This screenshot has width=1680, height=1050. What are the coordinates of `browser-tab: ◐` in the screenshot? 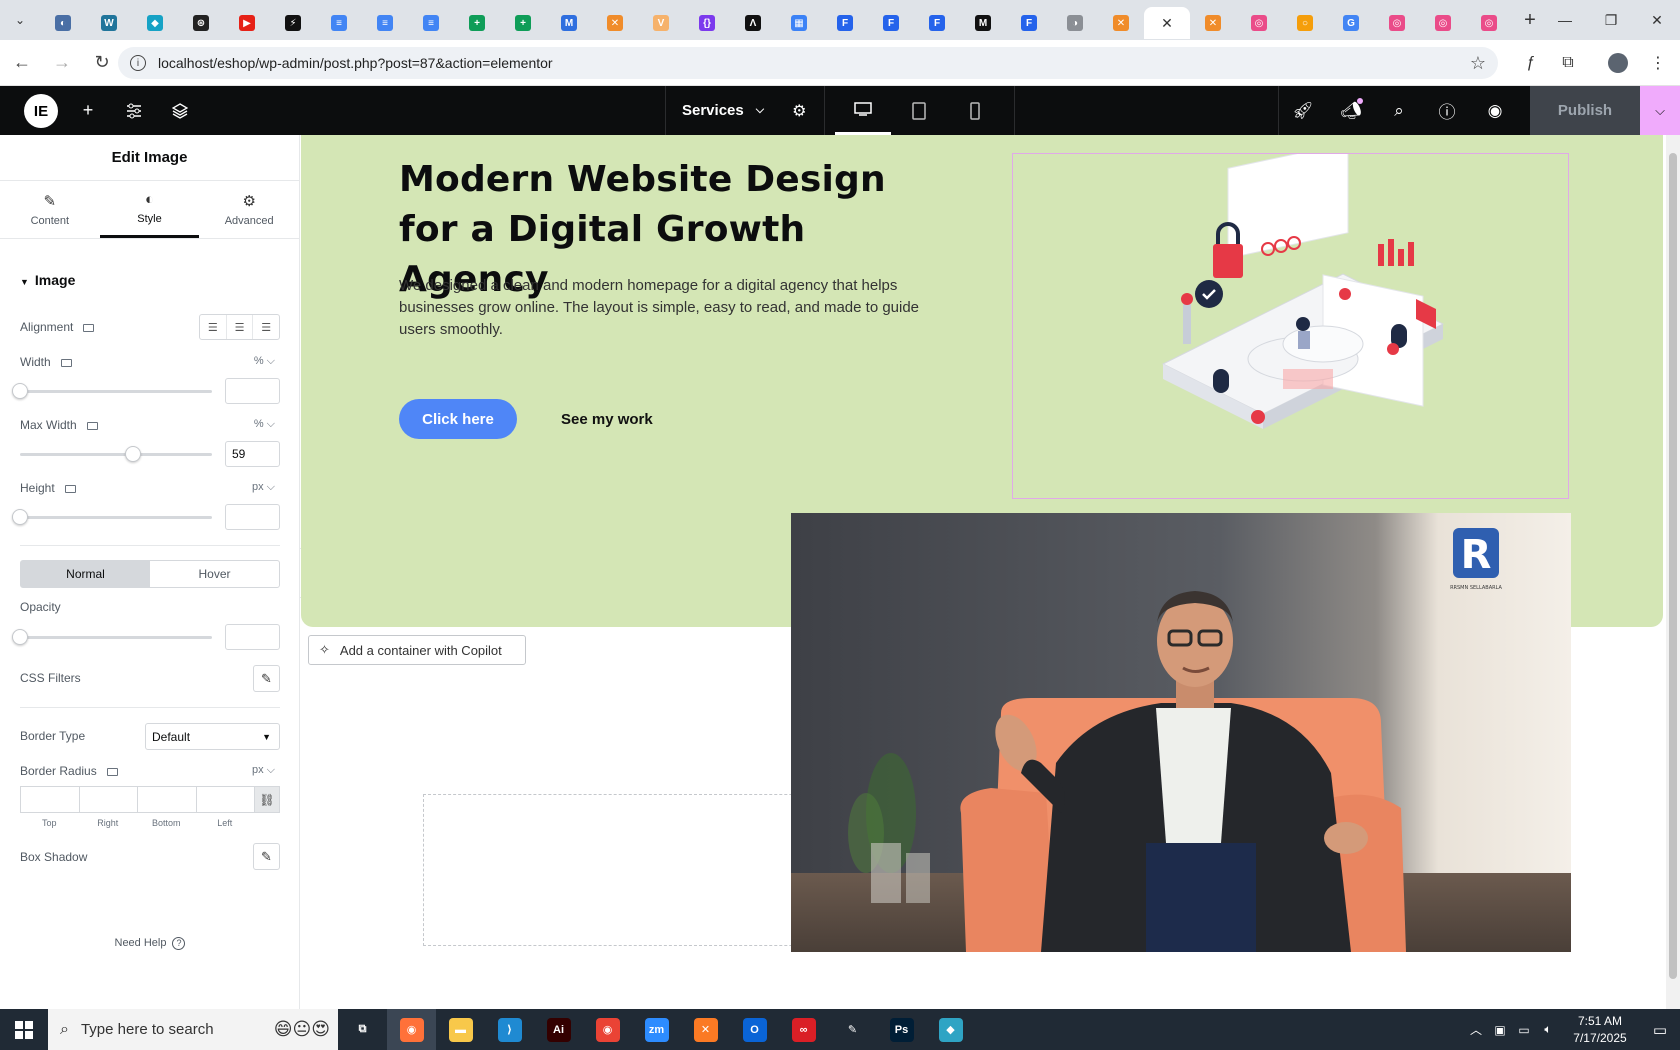 It's located at (63, 23).